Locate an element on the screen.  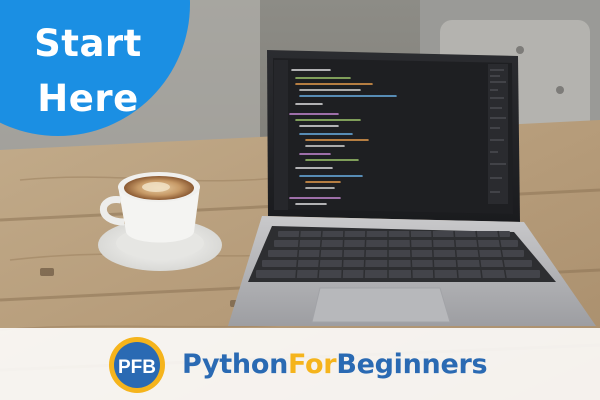
brand-name: PythonForBeginners is located at coordinates (335, 365).